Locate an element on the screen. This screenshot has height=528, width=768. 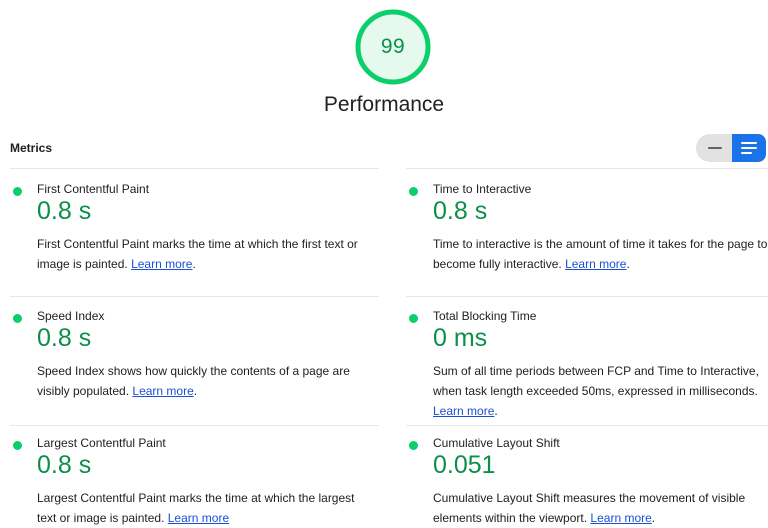
collapse-view-button is located at coordinates (715, 148).